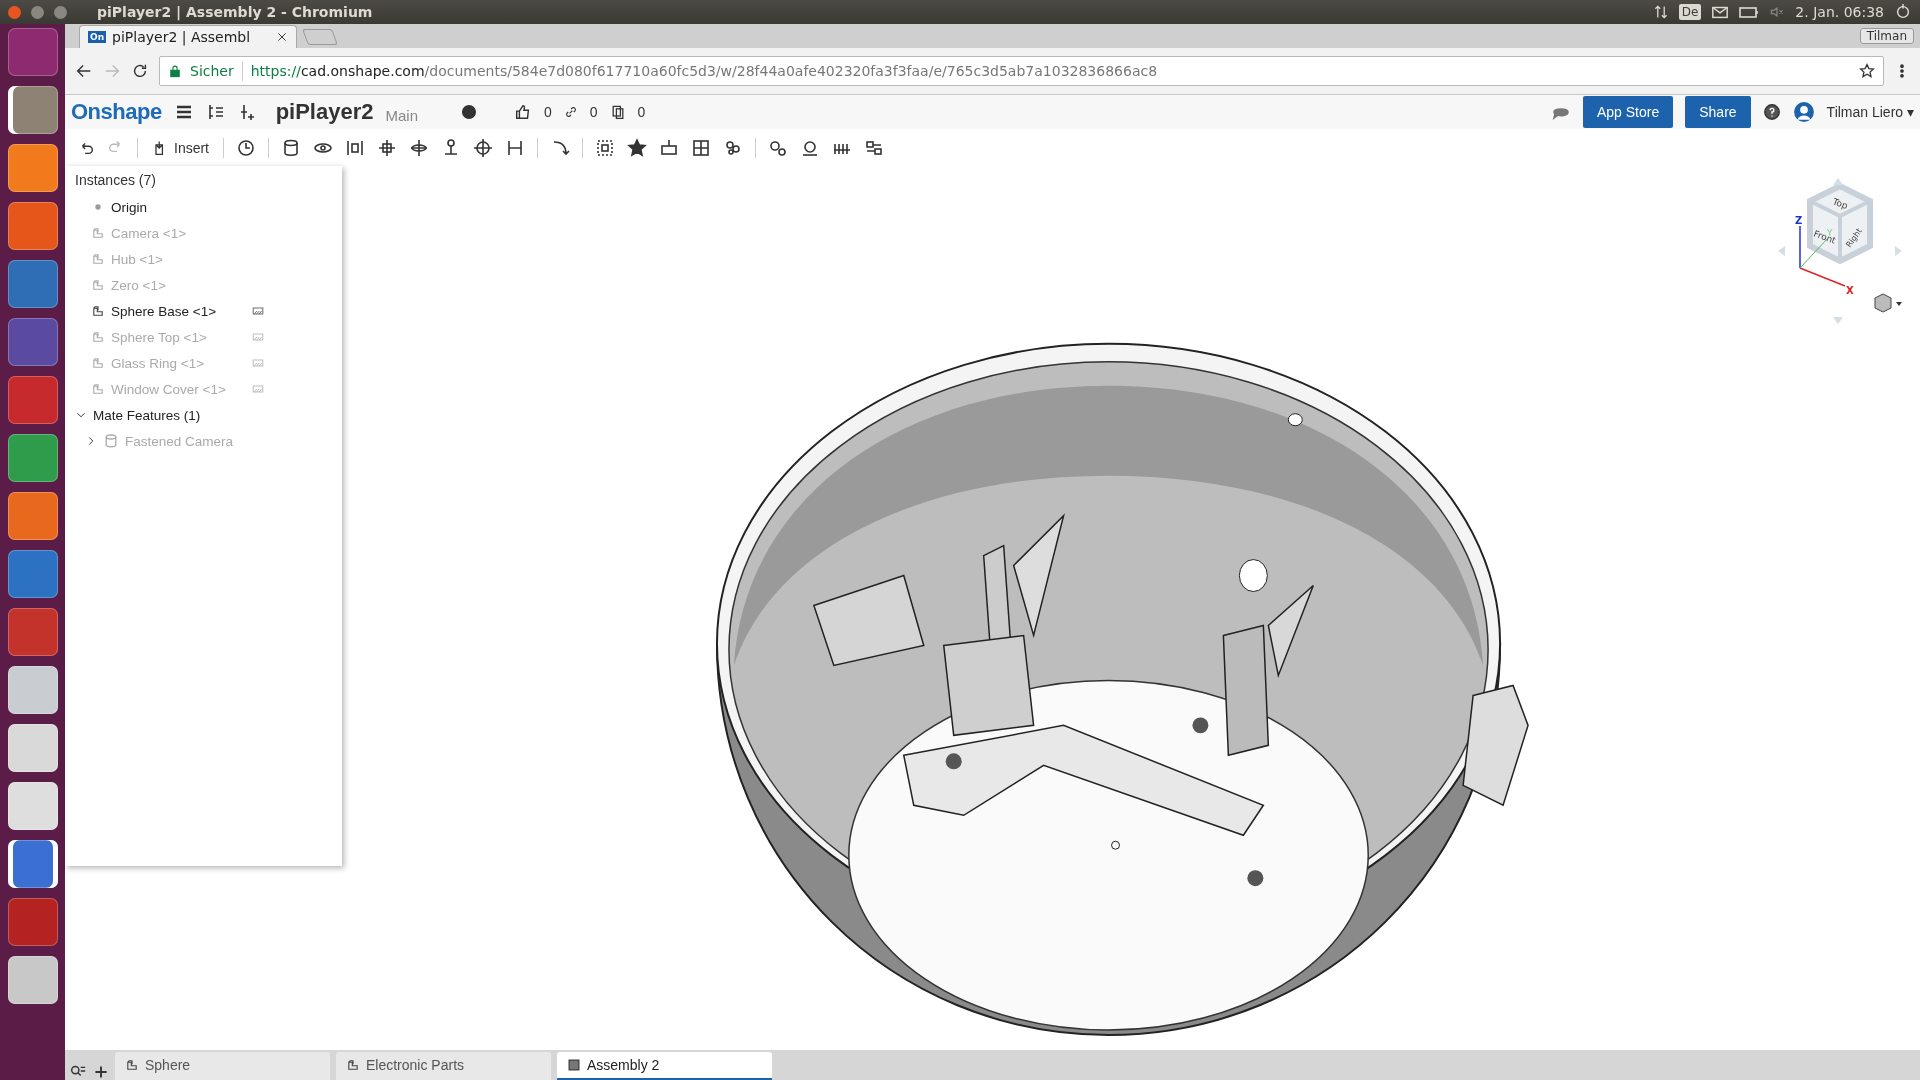 The height and width of the screenshot is (1080, 1920). Describe the element at coordinates (222, 1066) in the screenshot. I see `document-tab: Sphere` at that location.